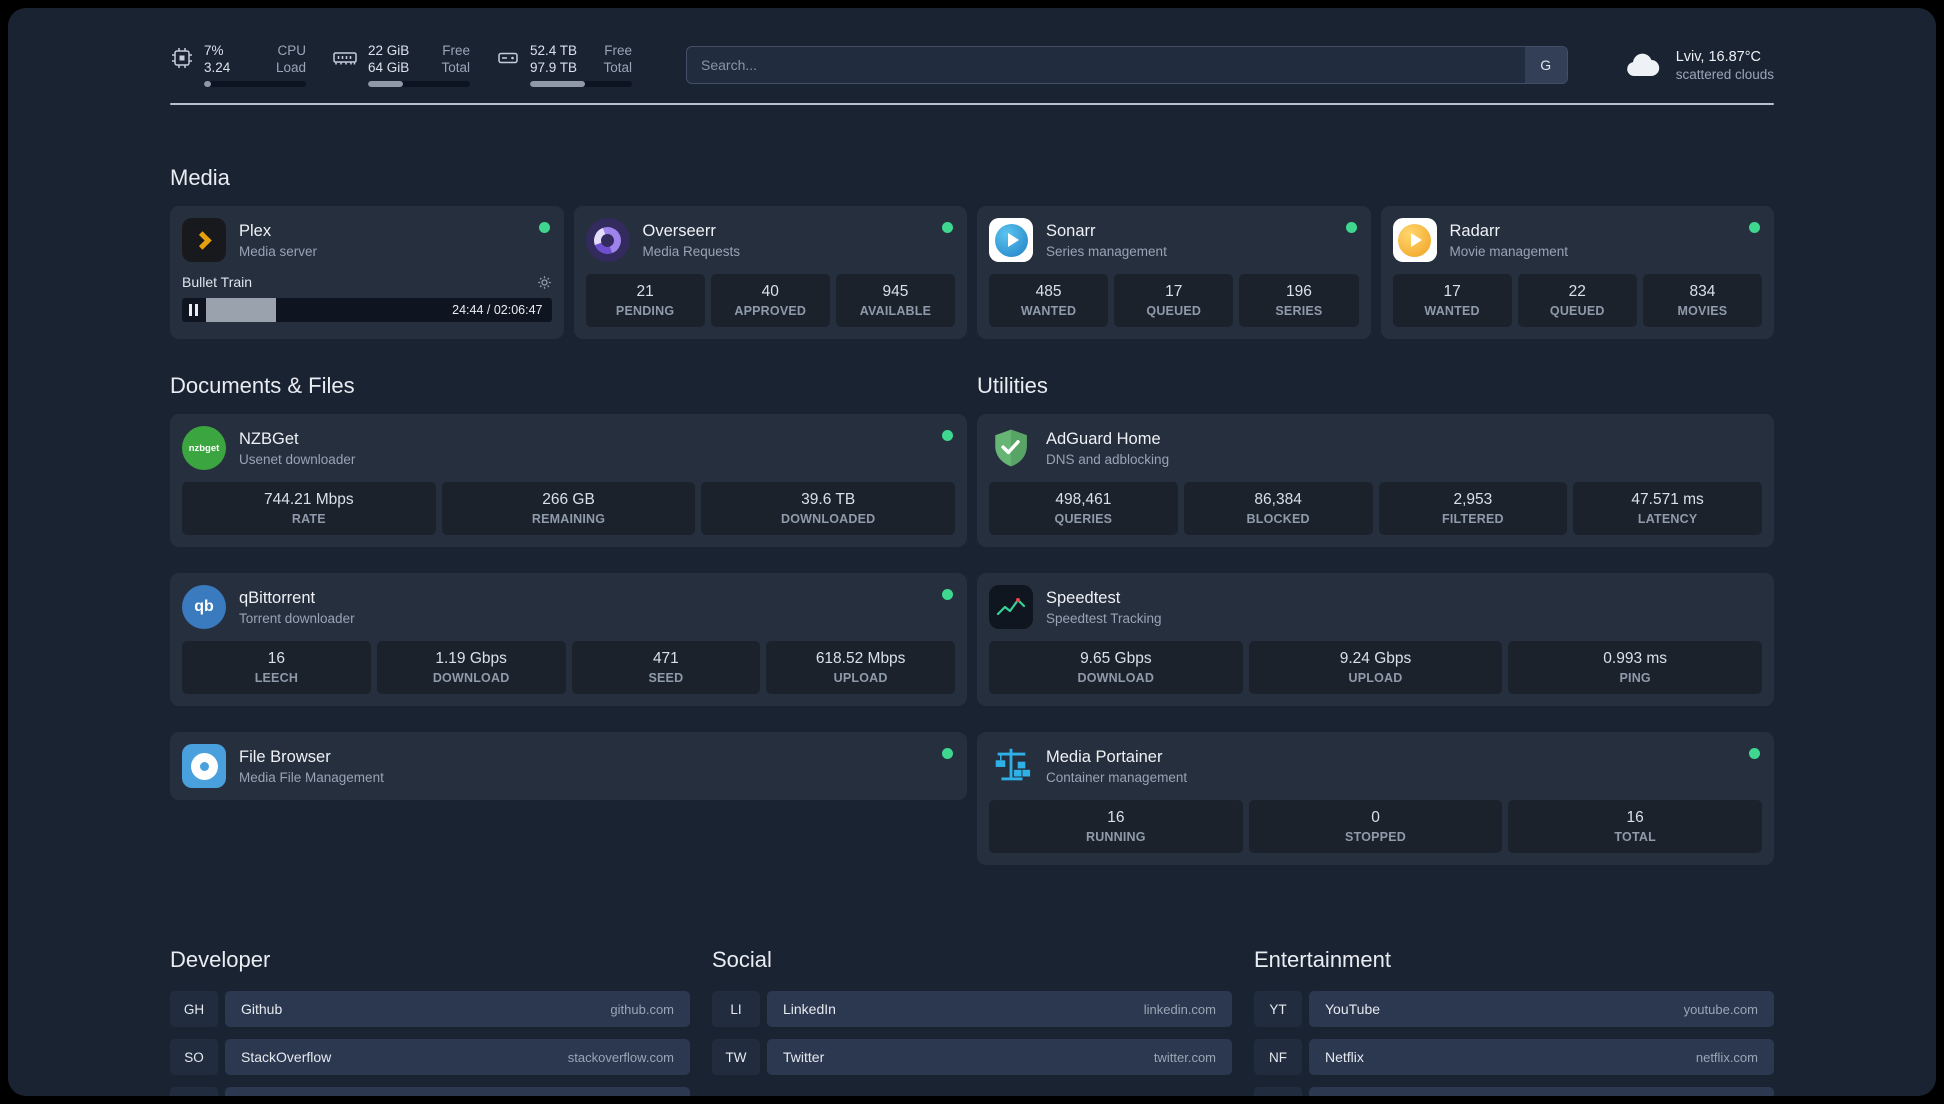 This screenshot has width=1944, height=1104. What do you see at coordinates (1514, 1091) in the screenshot?
I see `bookmark-reddit: RE Reddit reddit.com` at bounding box center [1514, 1091].